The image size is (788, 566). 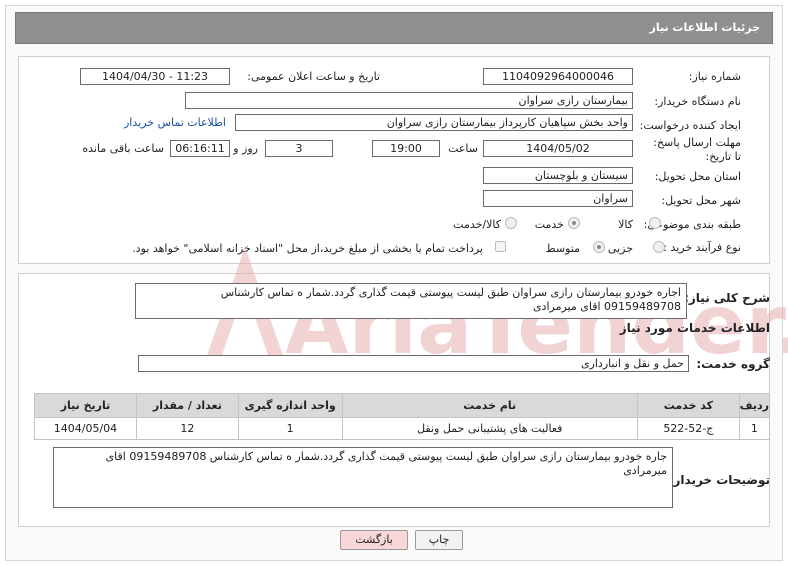 What do you see at coordinates (175, 122) in the screenshot?
I see `buyer-contact-link: اطلاعات تماس خریدار` at bounding box center [175, 122].